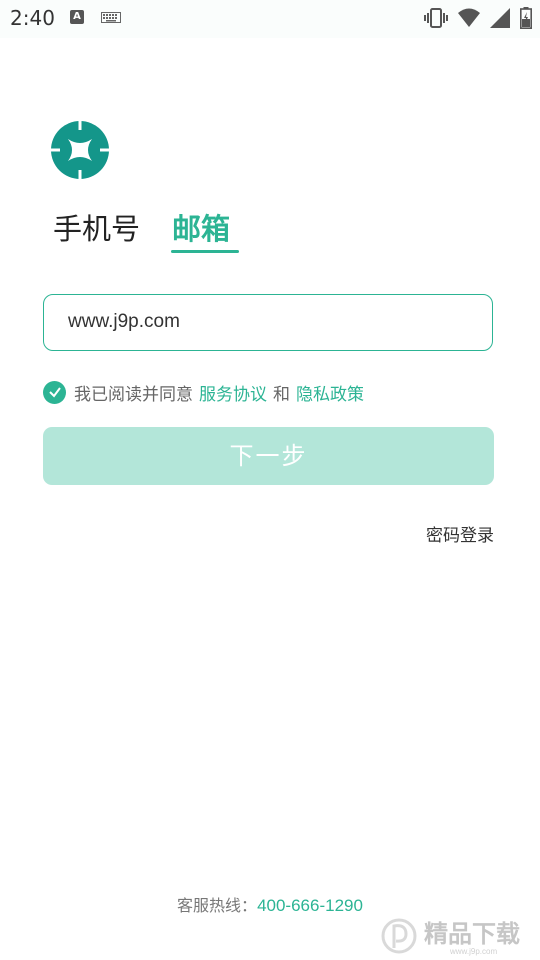  Describe the element at coordinates (472, 934) in the screenshot. I see `svg-text: 精品下载` at that location.